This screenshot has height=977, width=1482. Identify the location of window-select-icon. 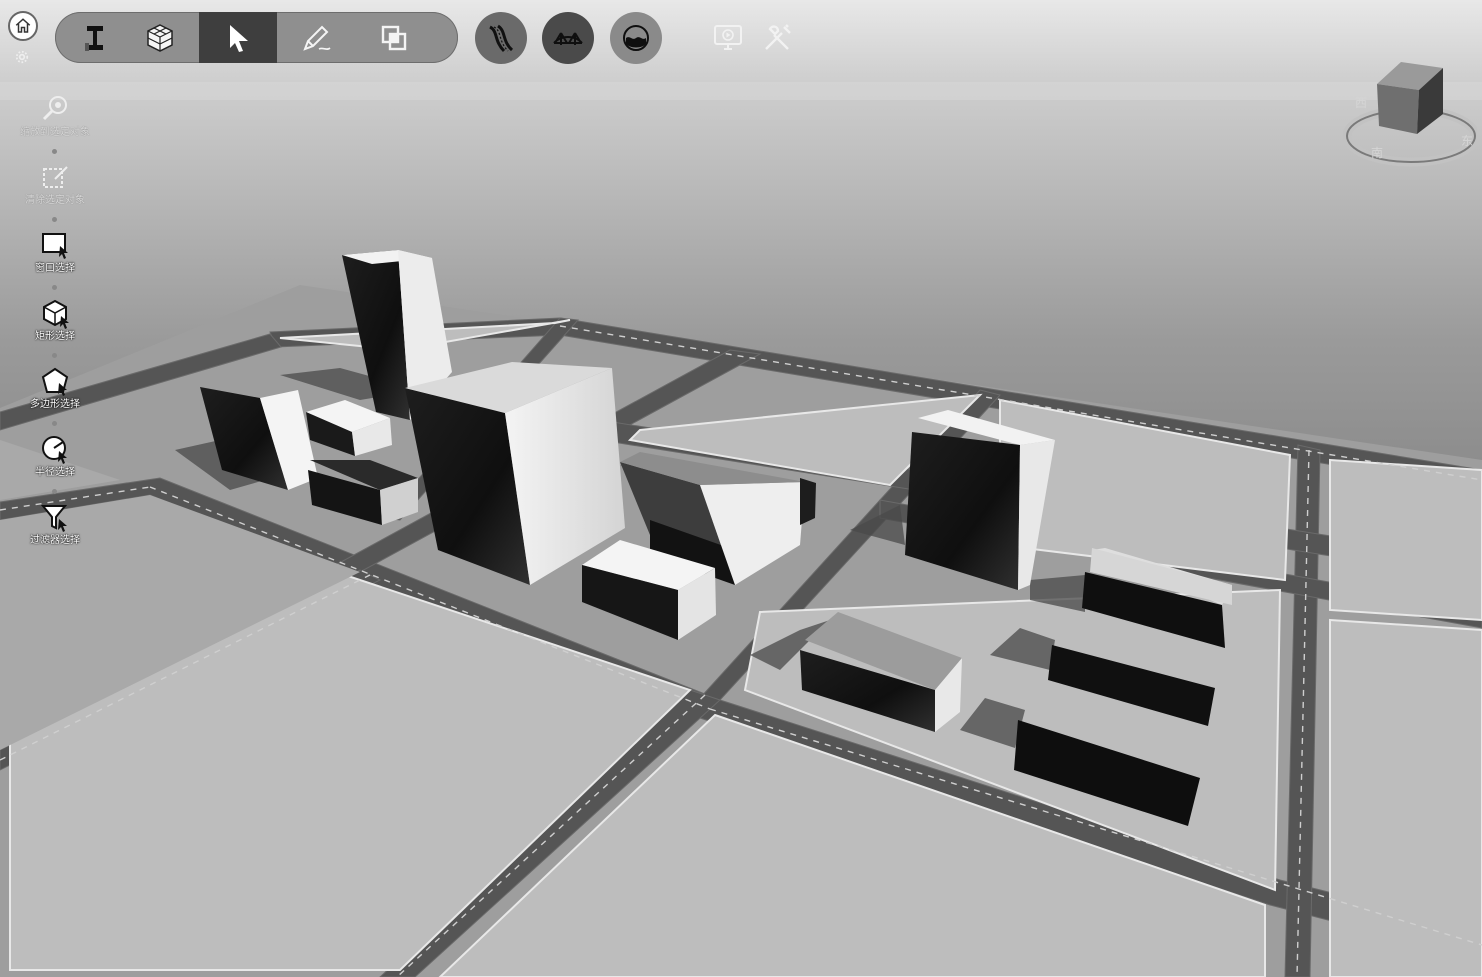
(55, 246).